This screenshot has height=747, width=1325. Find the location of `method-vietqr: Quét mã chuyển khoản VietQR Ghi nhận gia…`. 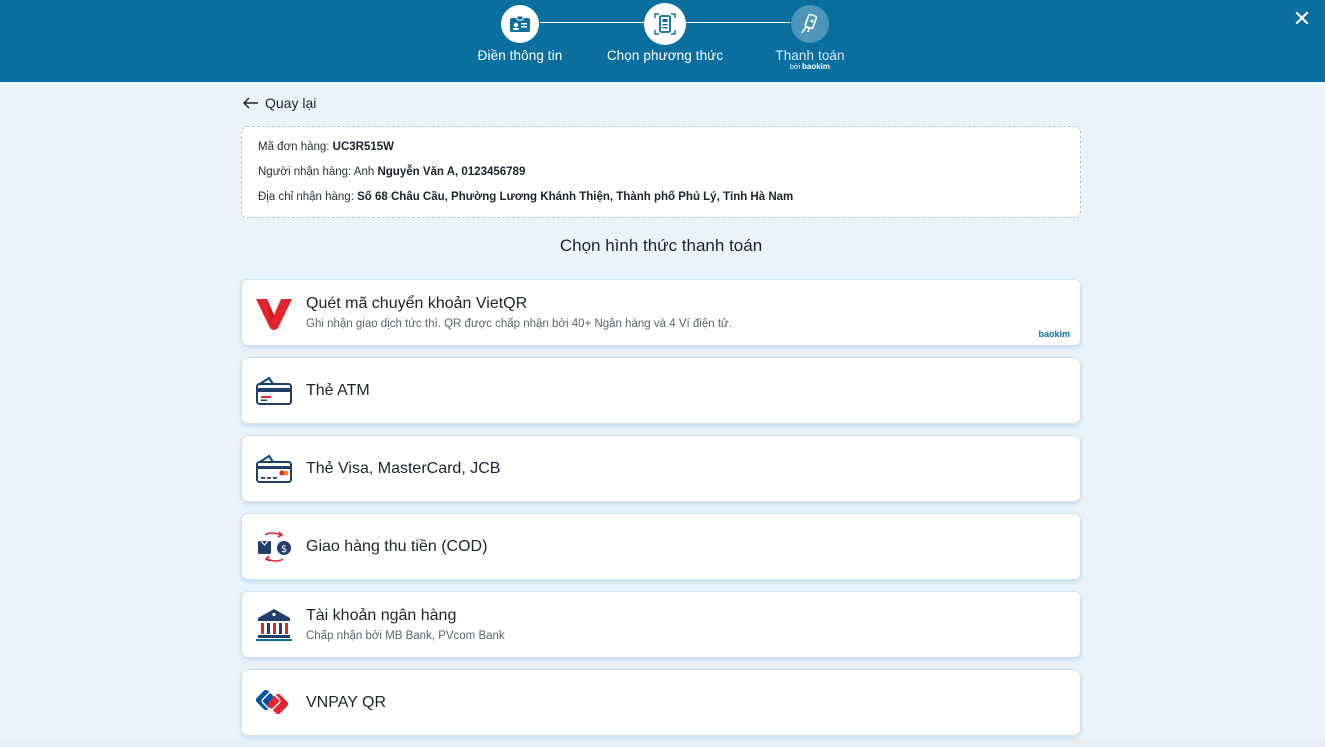

method-vietqr: Quét mã chuyển khoản VietQR Ghi nhận gia… is located at coordinates (661, 312).